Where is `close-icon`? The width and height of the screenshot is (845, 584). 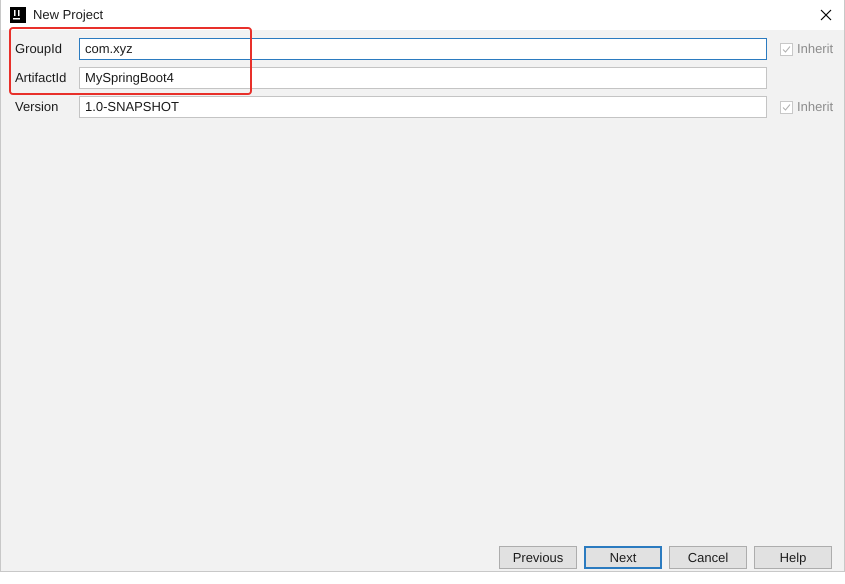 close-icon is located at coordinates (826, 15).